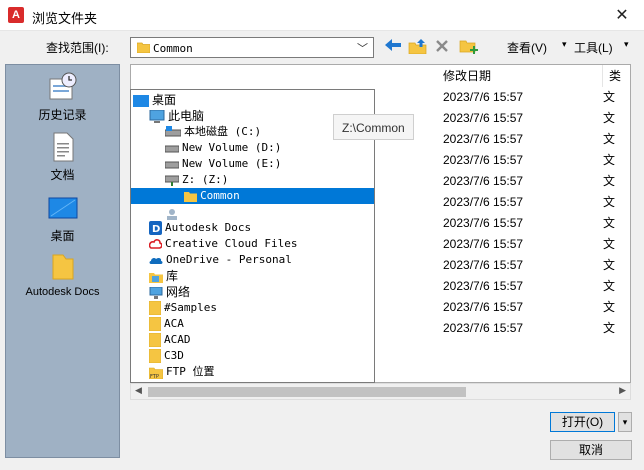 This screenshot has width=644, height=470. I want to click on chevron-down-icon: ﹀, so click(362, 48).